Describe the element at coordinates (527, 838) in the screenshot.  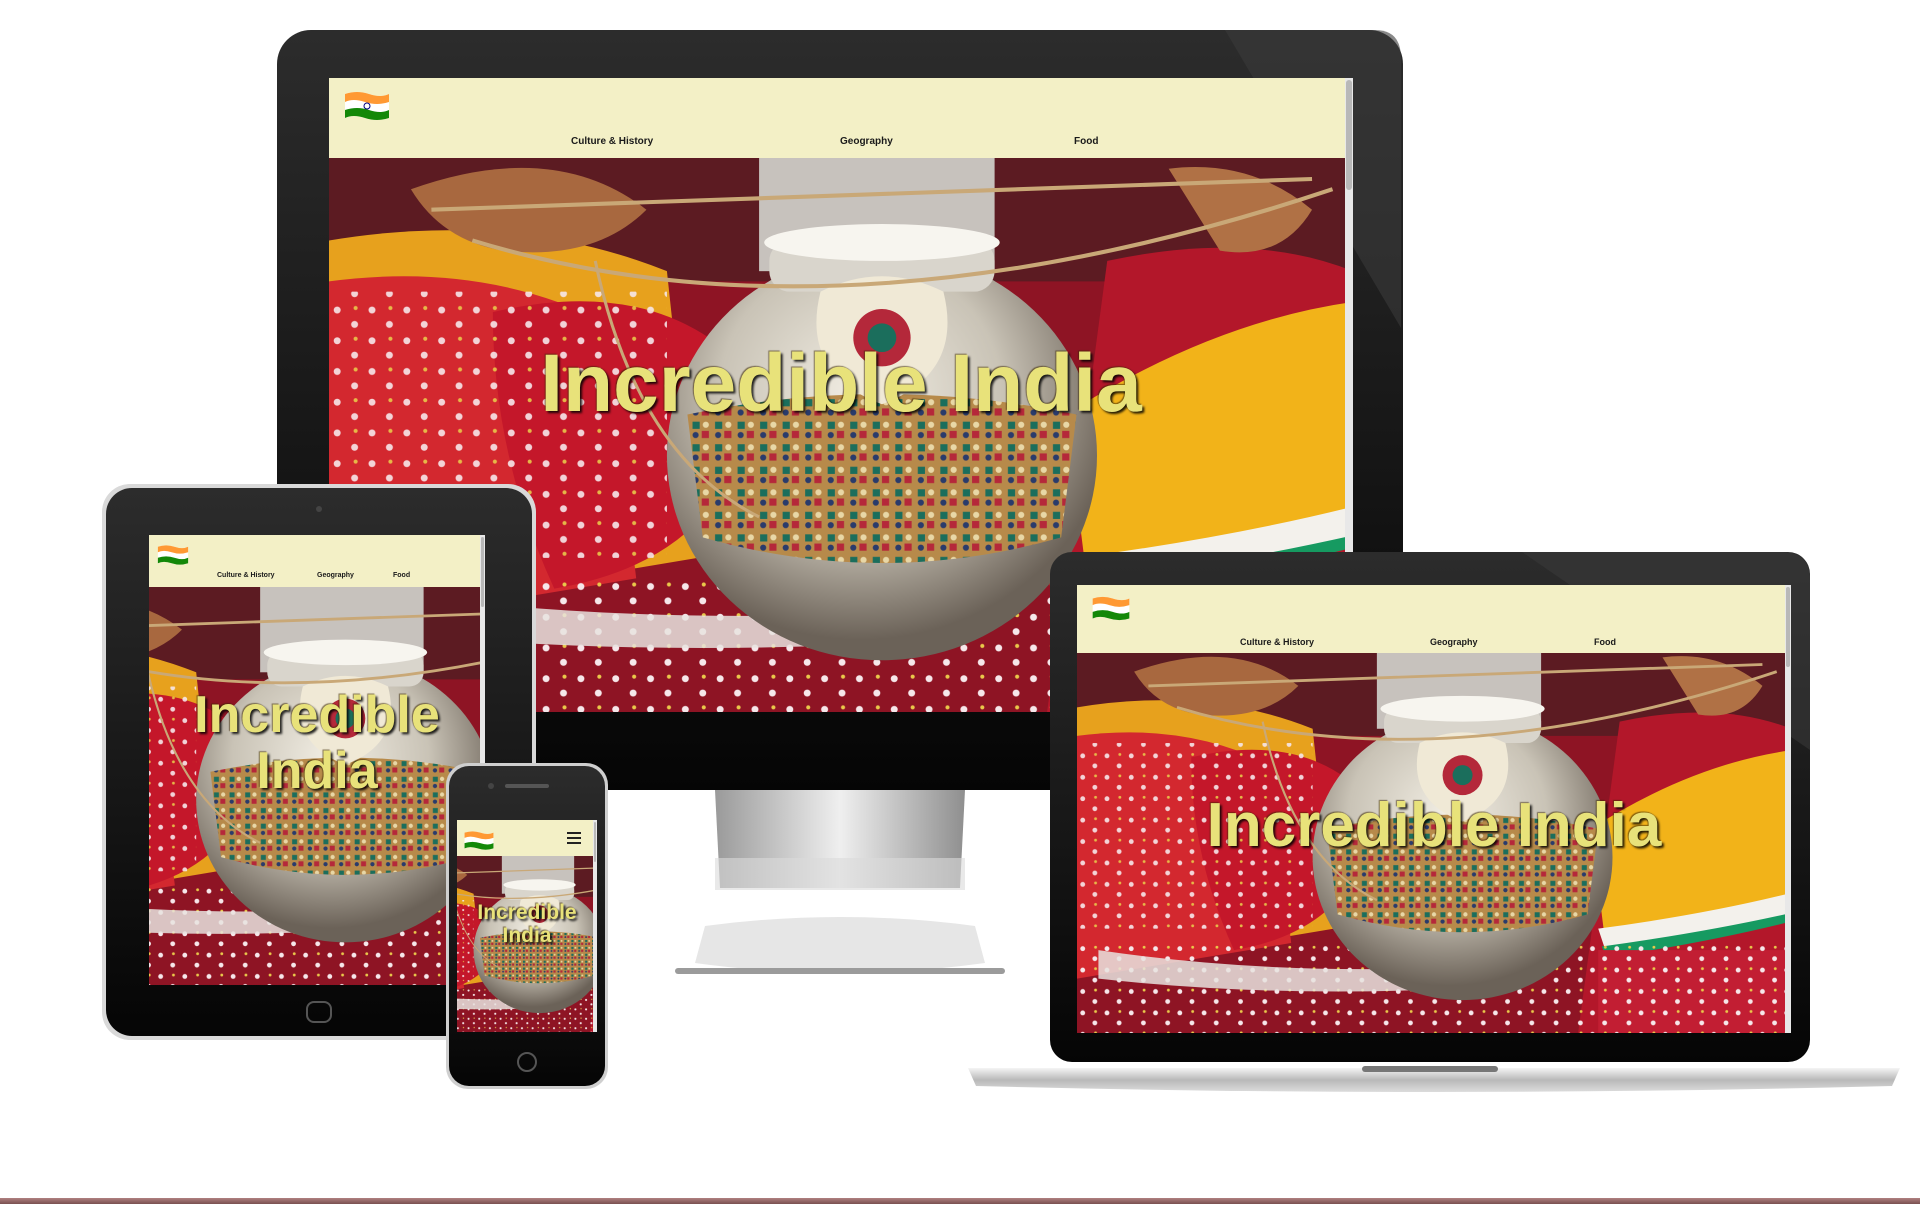
I see `site-header` at that location.